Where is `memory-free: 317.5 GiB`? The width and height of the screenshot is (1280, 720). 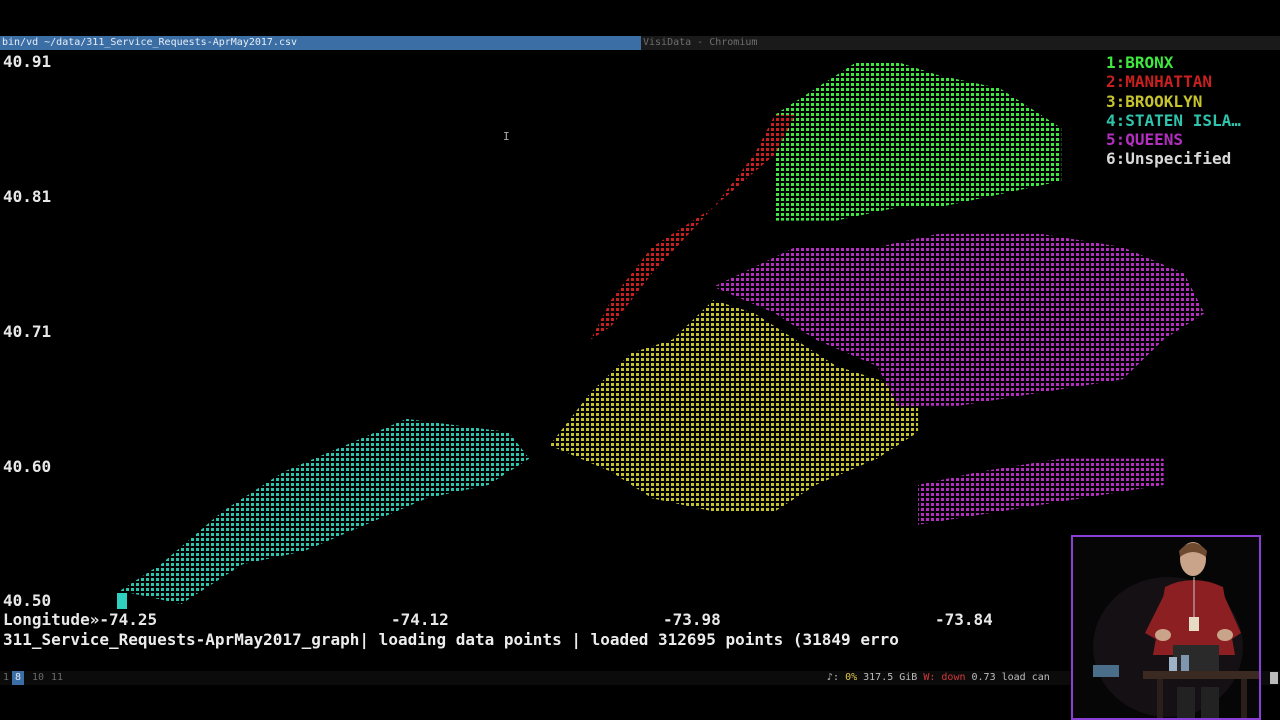
memory-free: 317.5 GiB is located at coordinates (890, 677).